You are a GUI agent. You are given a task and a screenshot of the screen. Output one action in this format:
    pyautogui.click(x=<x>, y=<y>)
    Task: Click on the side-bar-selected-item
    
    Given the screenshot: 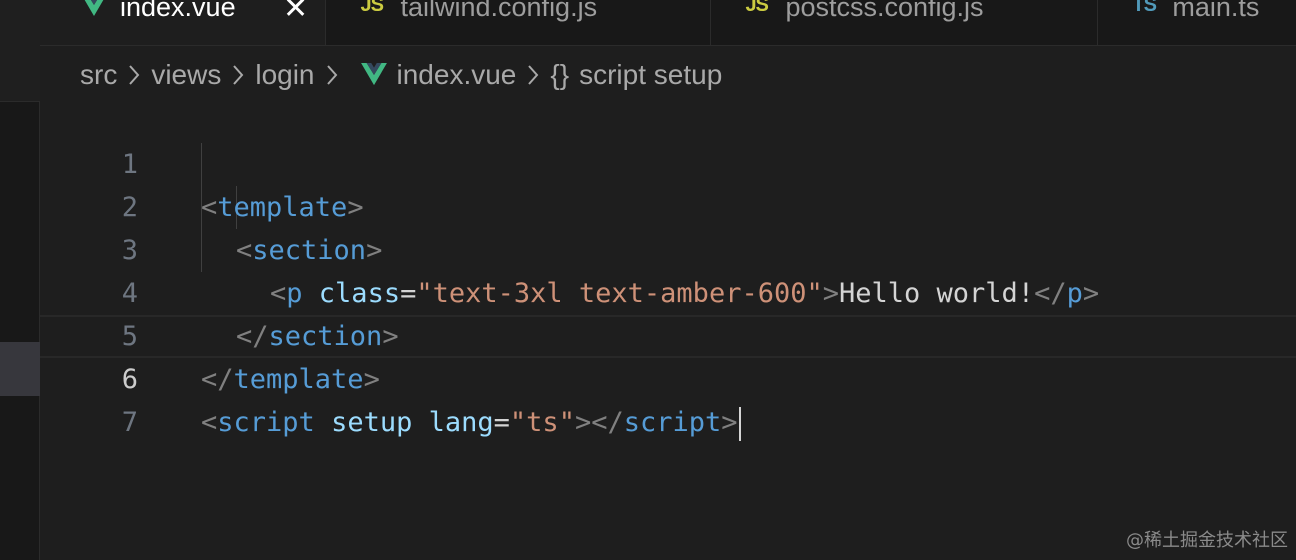 What is the action you would take?
    pyautogui.click(x=20, y=369)
    